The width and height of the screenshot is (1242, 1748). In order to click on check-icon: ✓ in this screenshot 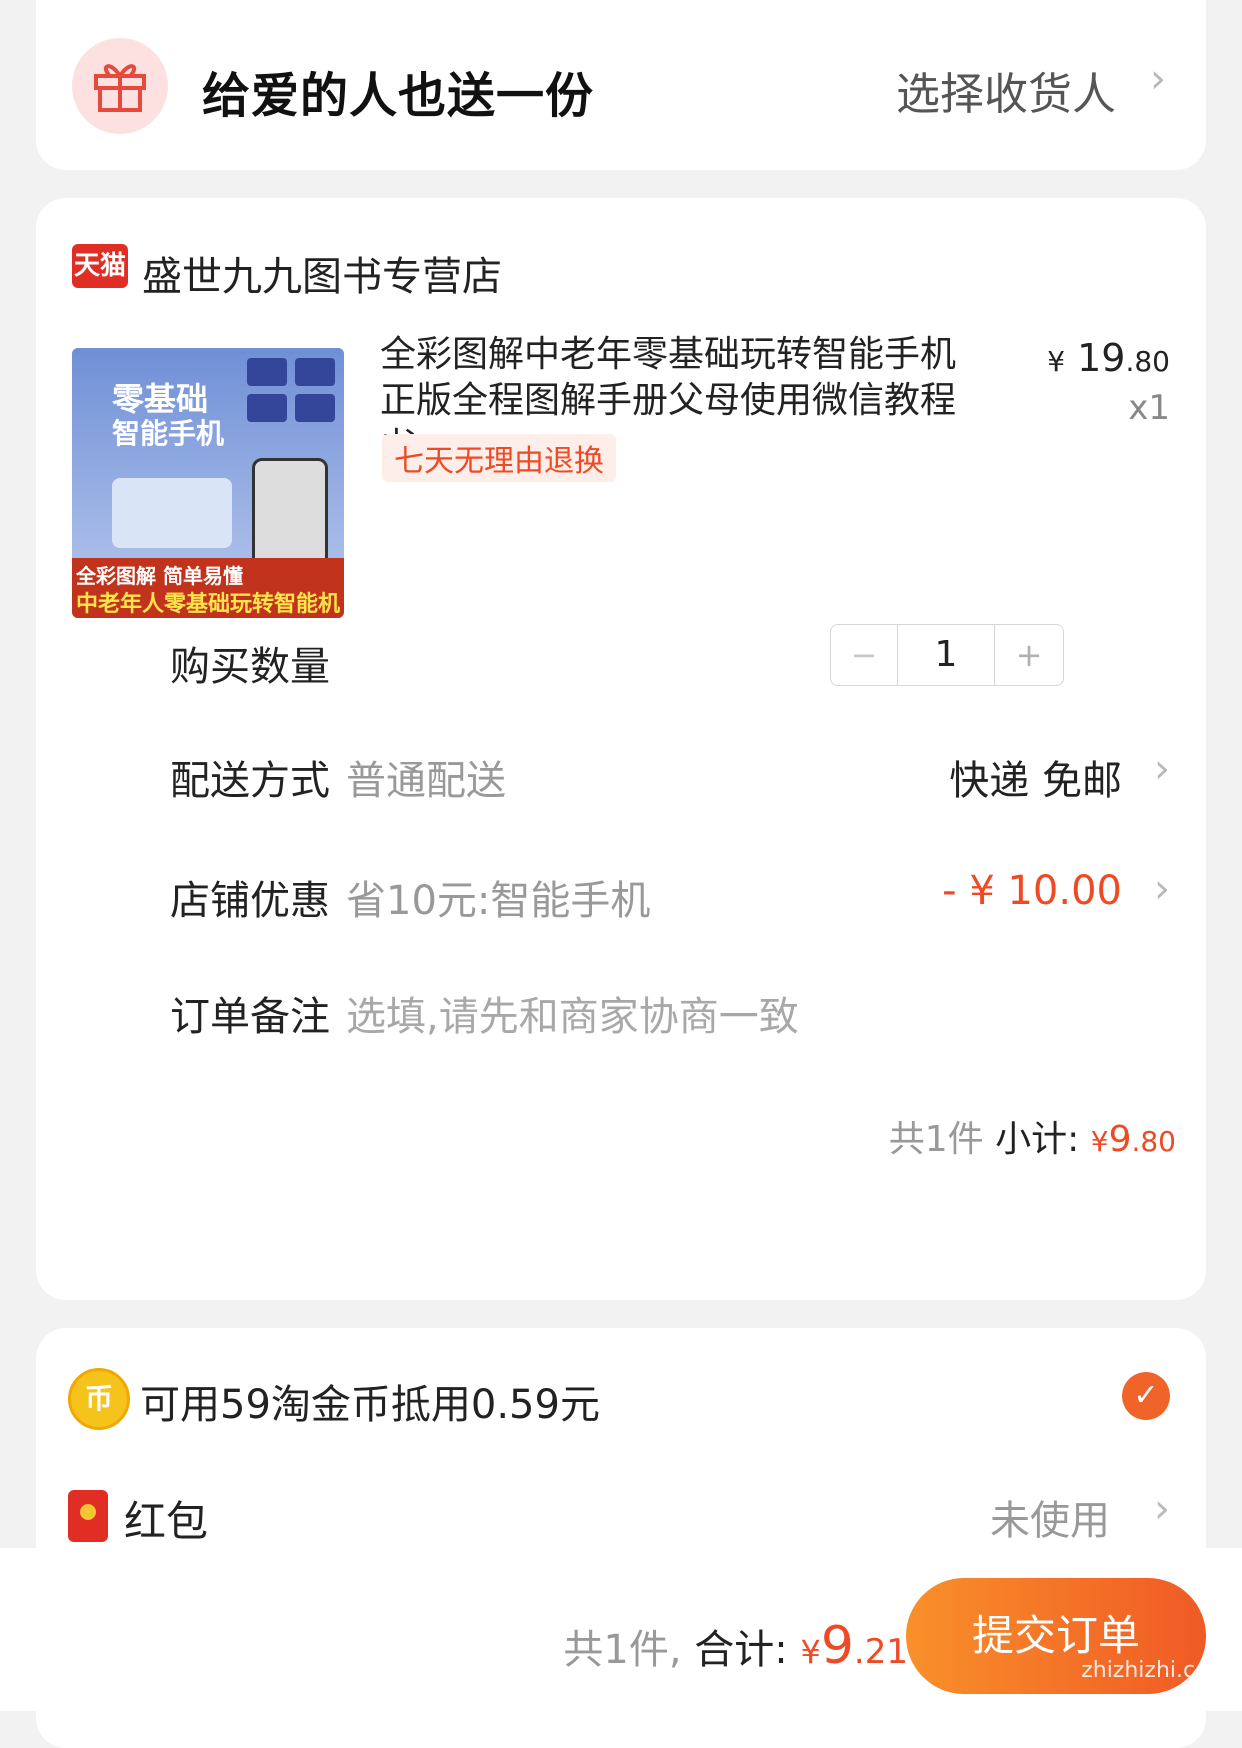, I will do `click(1146, 1396)`.